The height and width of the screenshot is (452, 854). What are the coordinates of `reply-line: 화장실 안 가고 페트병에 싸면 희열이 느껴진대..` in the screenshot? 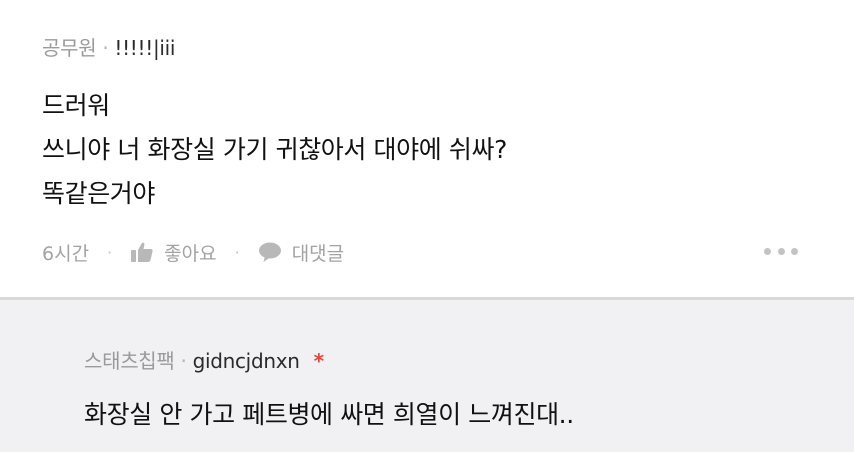 It's located at (329, 414).